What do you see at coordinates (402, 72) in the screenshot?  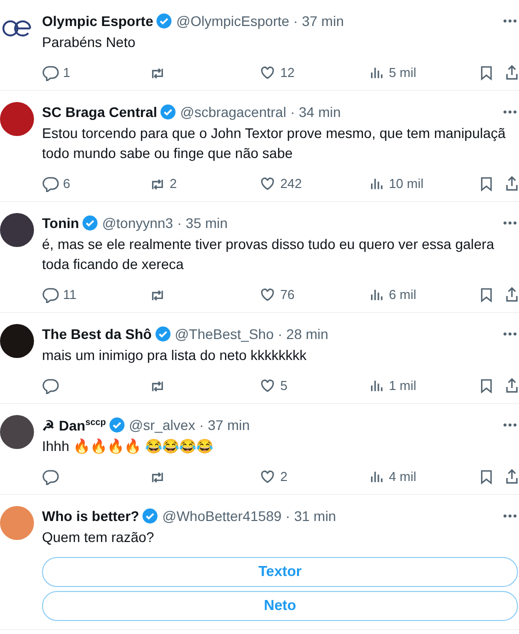 I see `view-count: 5 mil` at bounding box center [402, 72].